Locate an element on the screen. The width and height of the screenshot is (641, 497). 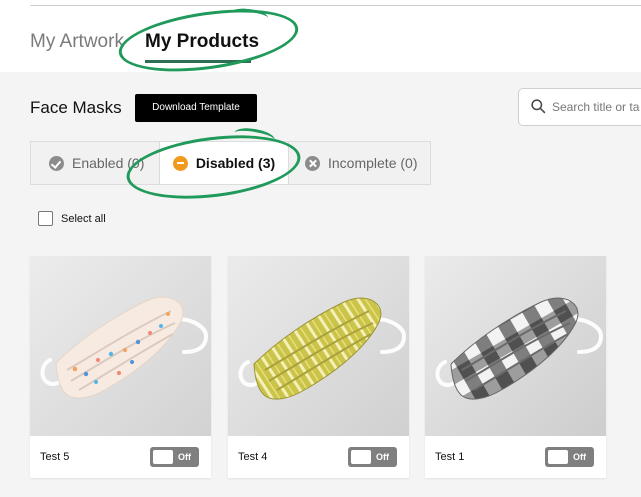
product-name: Test 5 is located at coordinates (55, 457).